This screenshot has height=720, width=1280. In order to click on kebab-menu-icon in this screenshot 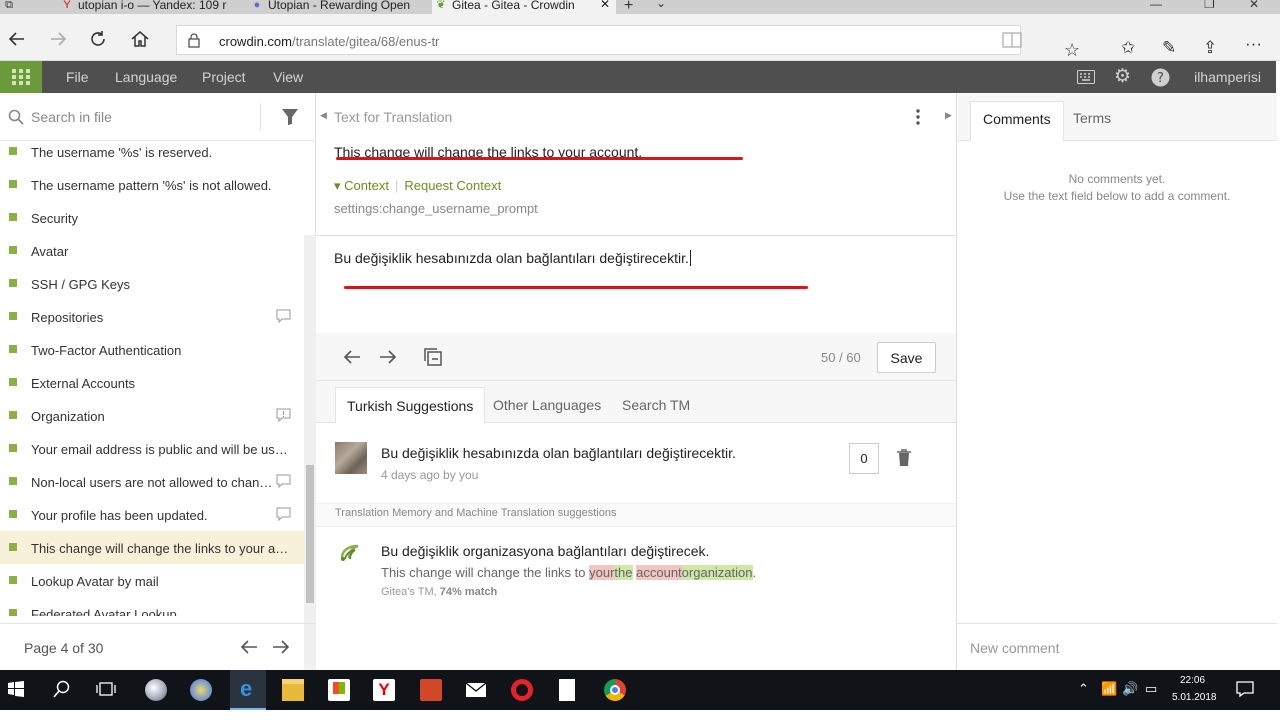, I will do `click(918, 117)`.